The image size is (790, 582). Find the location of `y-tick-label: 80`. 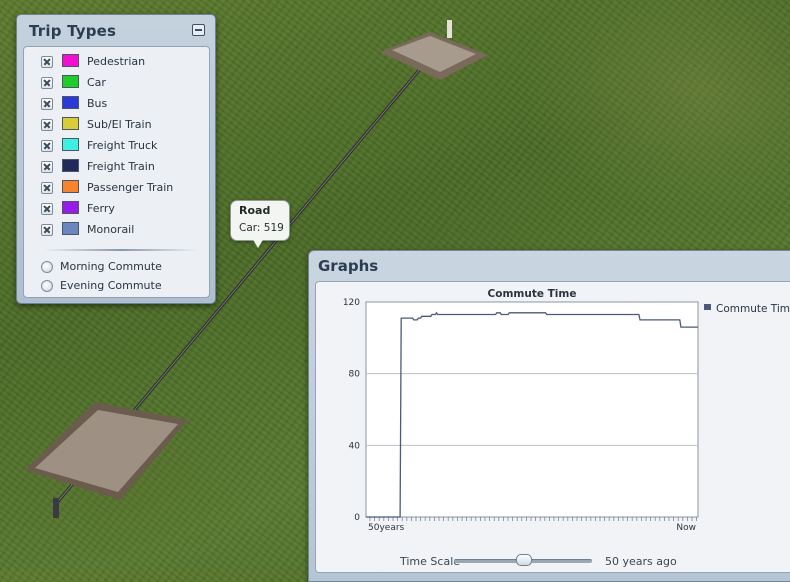

y-tick-label: 80 is located at coordinates (355, 375).